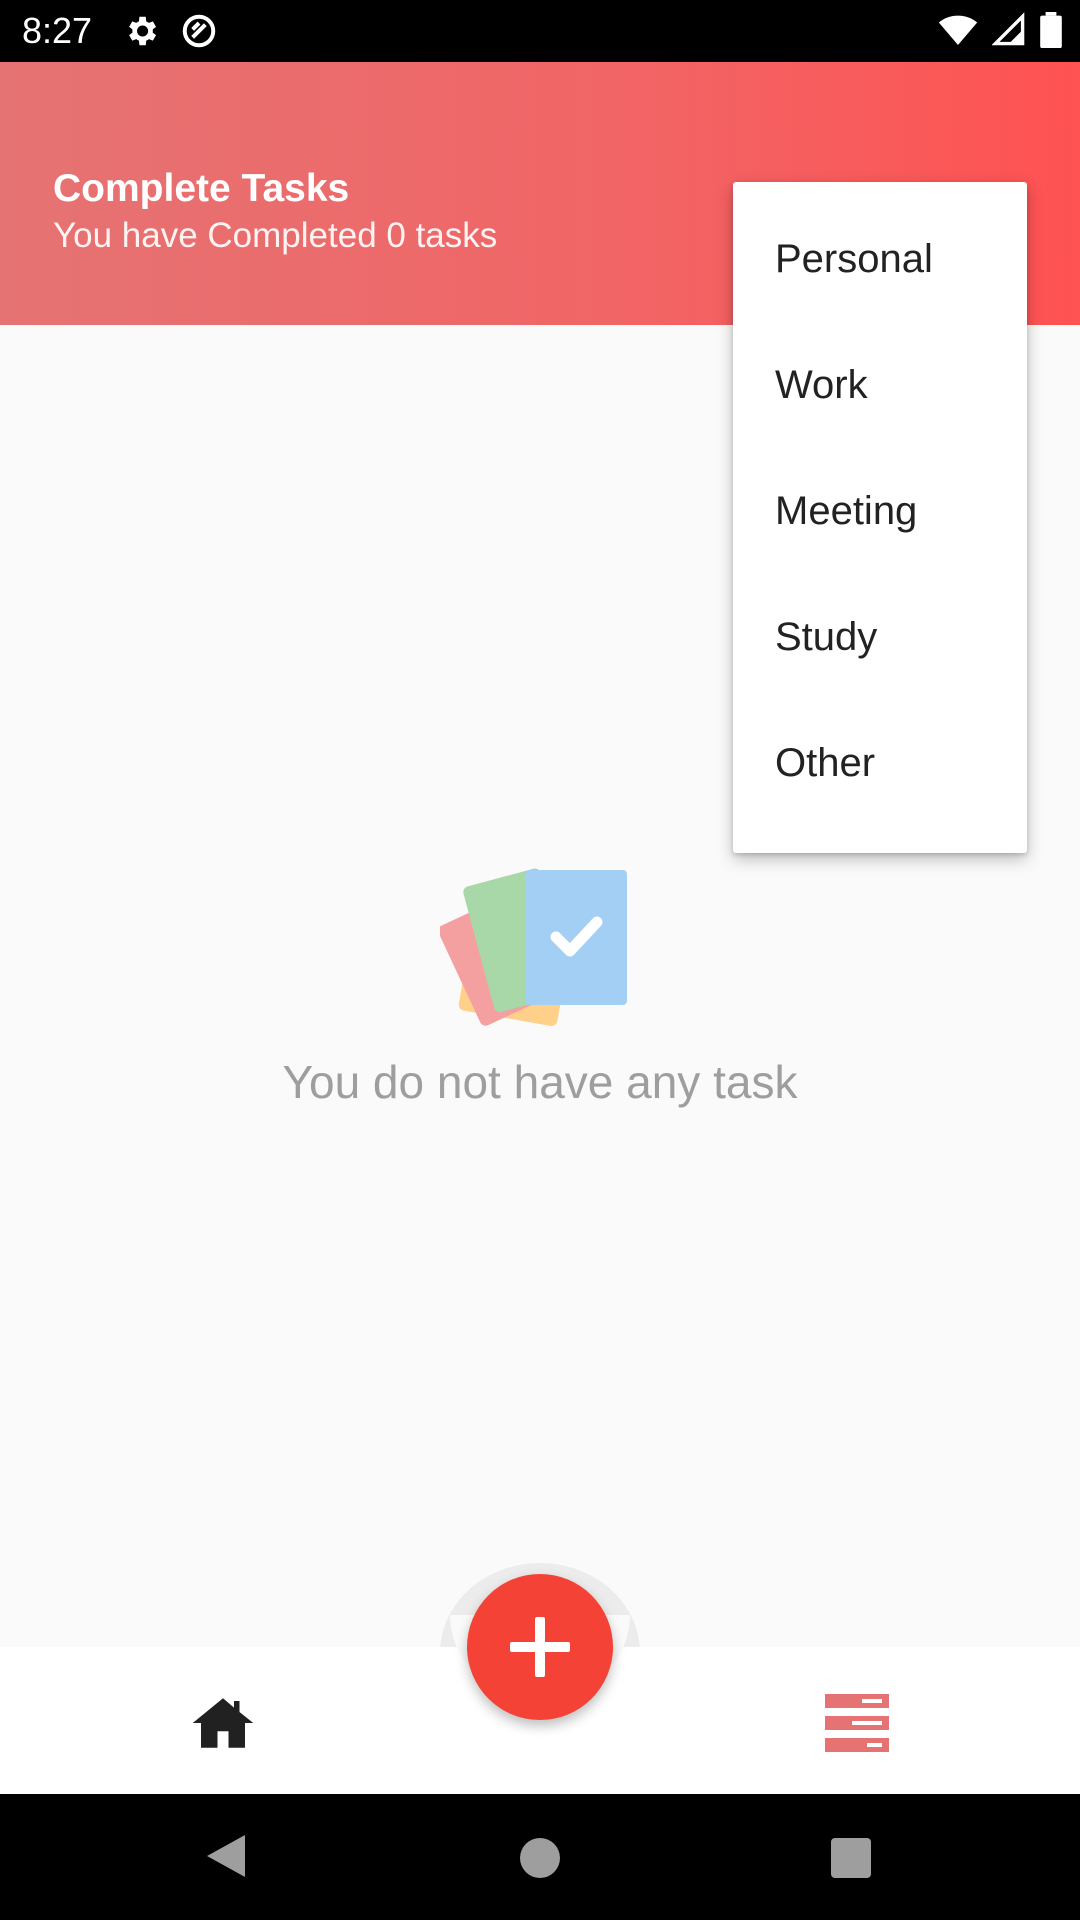 This screenshot has height=1920, width=1080. Describe the element at coordinates (170, 33) in the screenshot. I see `status-icons-left` at that location.